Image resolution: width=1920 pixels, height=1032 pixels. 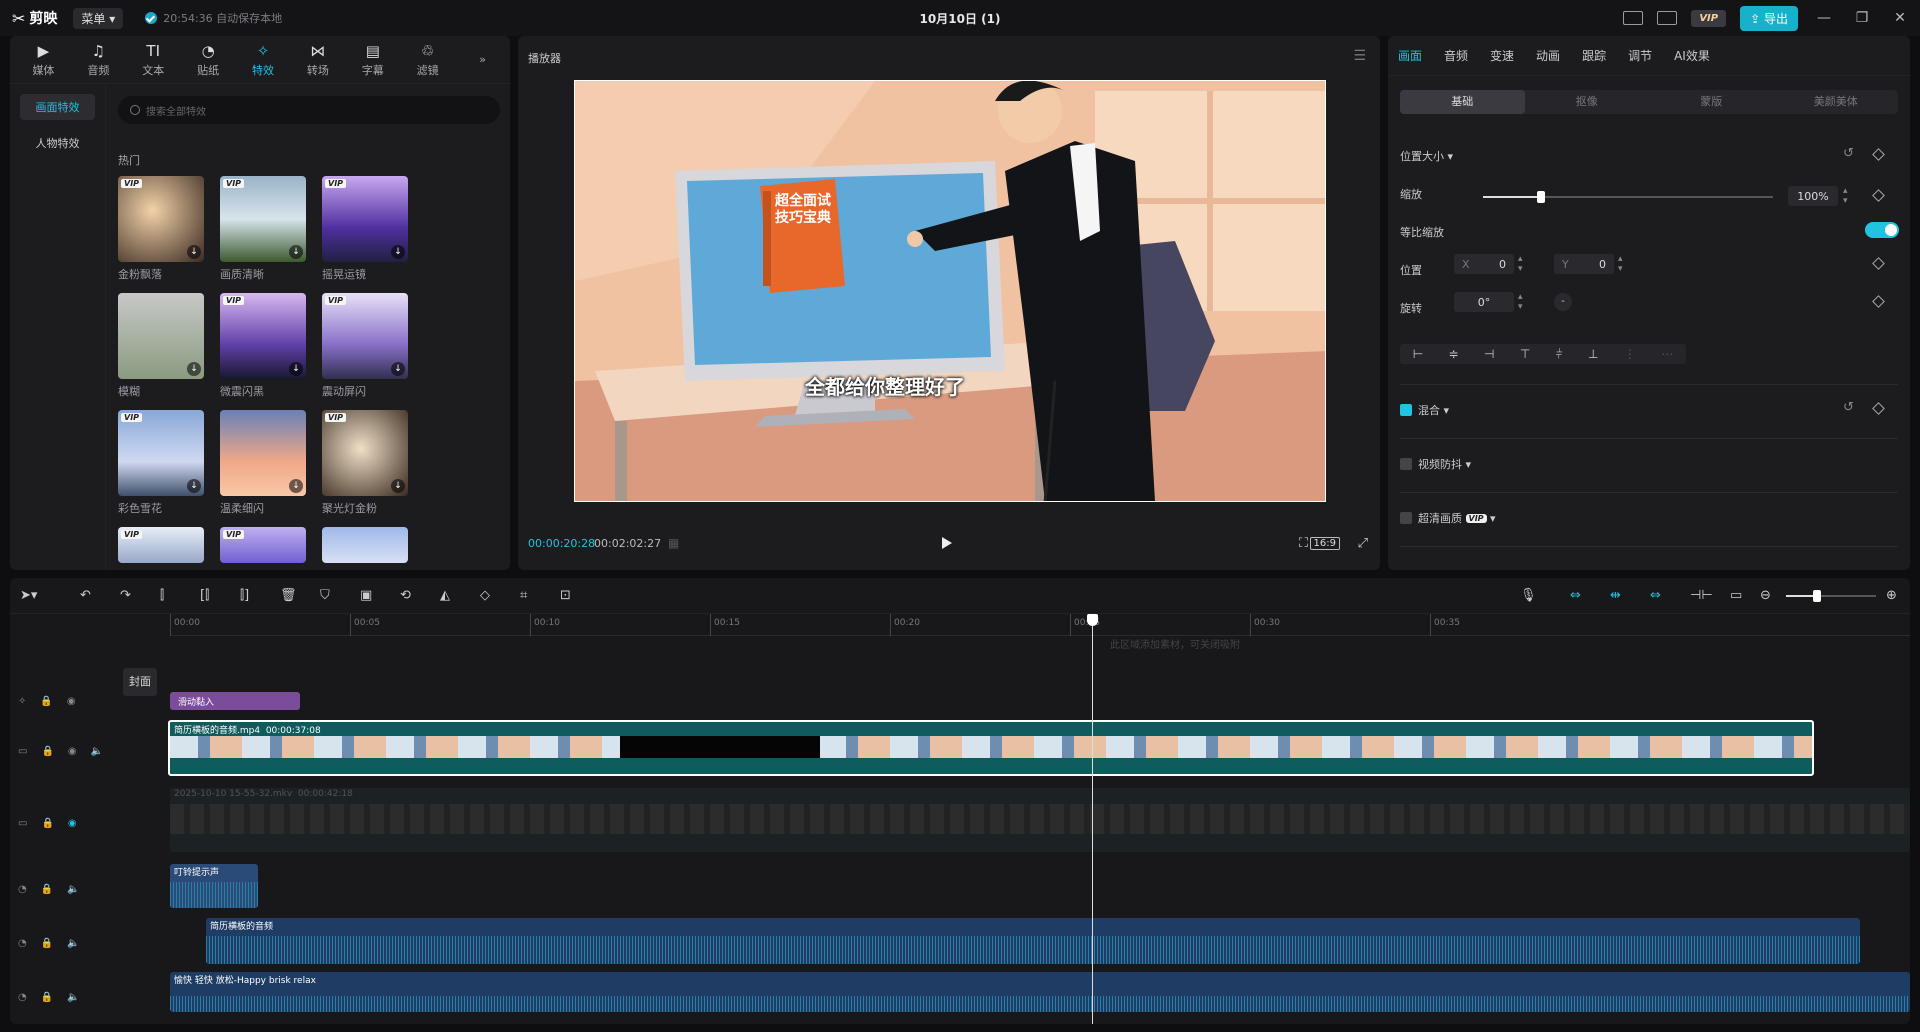 I want to click on crop-icon: ⌗, so click(x=523, y=595).